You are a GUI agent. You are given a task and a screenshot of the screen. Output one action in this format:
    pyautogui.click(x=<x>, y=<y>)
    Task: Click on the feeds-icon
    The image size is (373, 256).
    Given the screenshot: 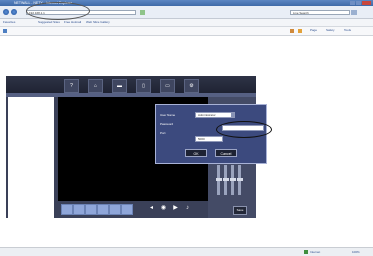 What is the action you would take?
    pyautogui.click(x=300, y=31)
    